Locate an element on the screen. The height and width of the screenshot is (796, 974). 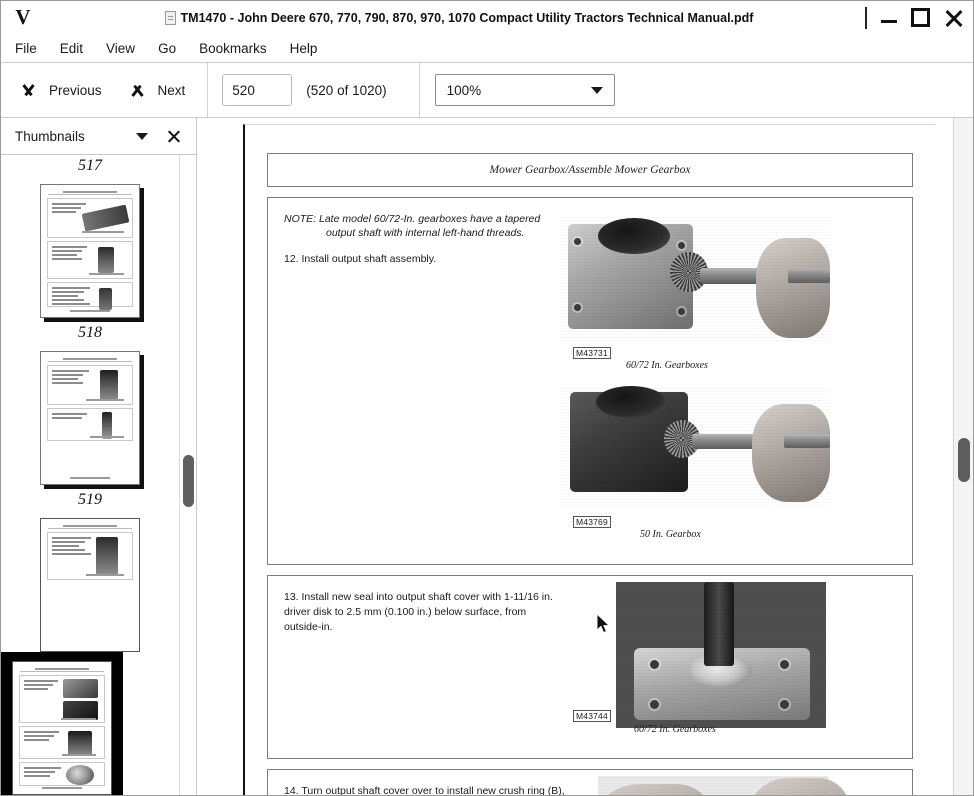
next-page-button: Next is located at coordinates (157, 90).